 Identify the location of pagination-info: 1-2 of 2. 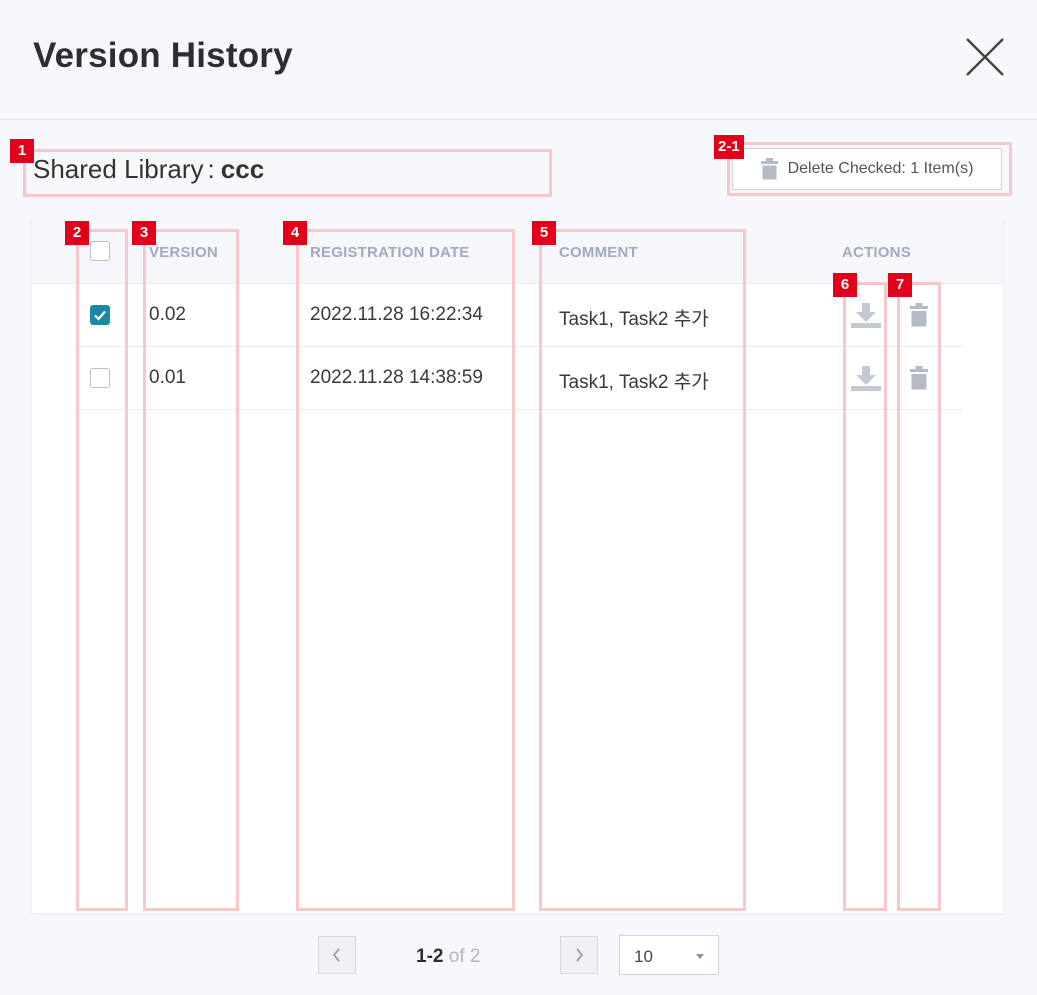
(448, 957).